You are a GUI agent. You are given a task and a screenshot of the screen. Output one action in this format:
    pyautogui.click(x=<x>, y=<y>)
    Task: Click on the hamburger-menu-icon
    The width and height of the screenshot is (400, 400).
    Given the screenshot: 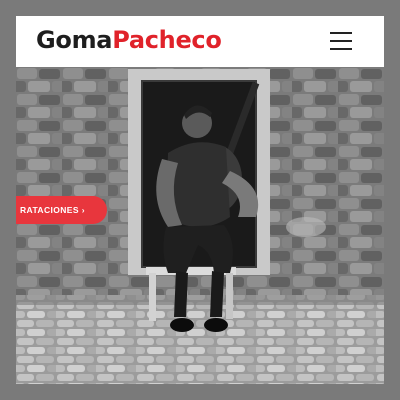 What is the action you would take?
    pyautogui.click(x=341, y=41)
    